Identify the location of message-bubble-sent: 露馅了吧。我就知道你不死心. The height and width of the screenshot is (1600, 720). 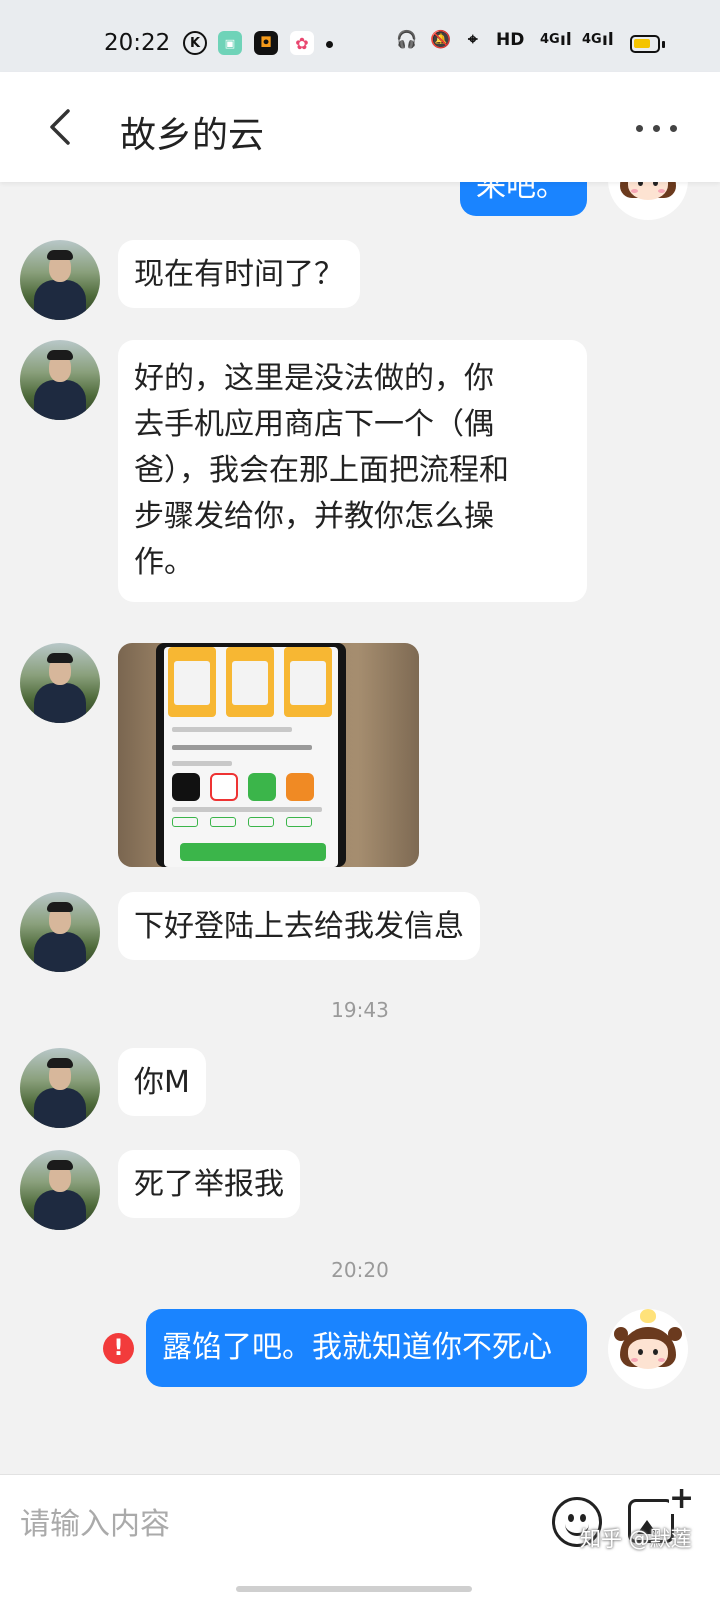
(366, 1348).